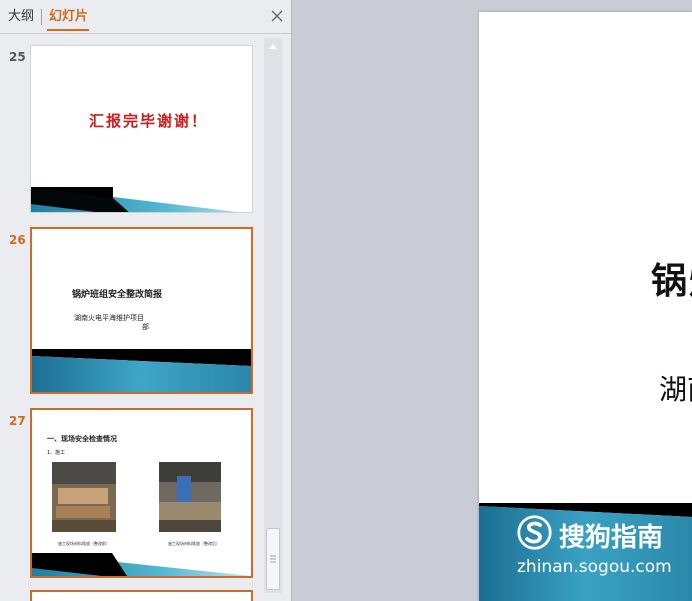  I want to click on grip-icon, so click(273, 559).